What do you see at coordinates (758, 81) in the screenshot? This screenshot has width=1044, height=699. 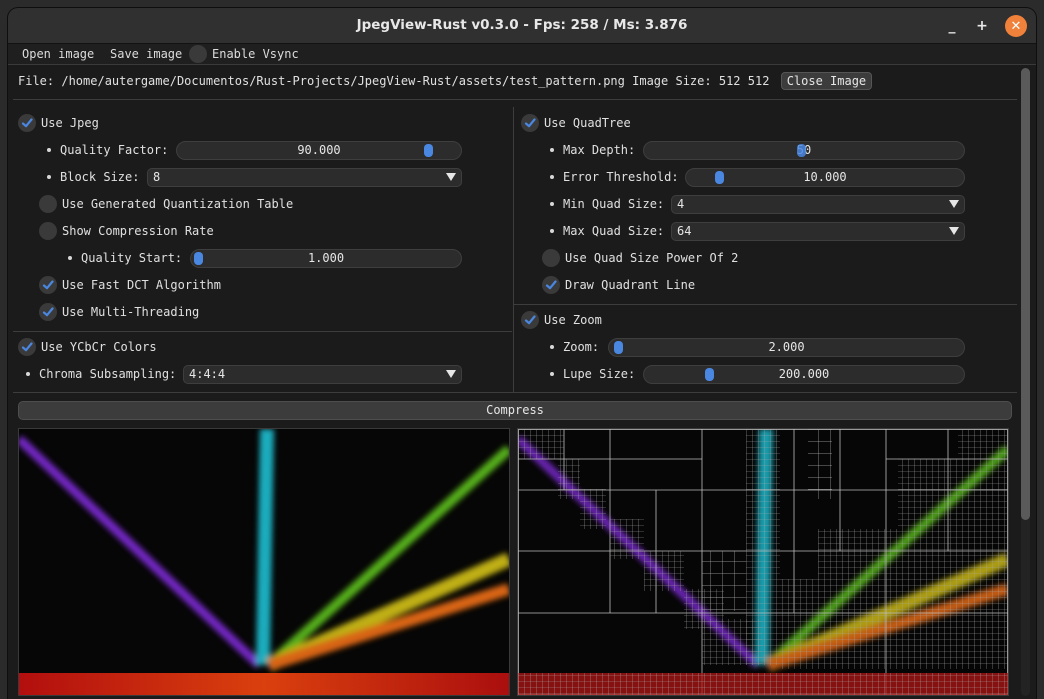 I see `image-height: 512` at bounding box center [758, 81].